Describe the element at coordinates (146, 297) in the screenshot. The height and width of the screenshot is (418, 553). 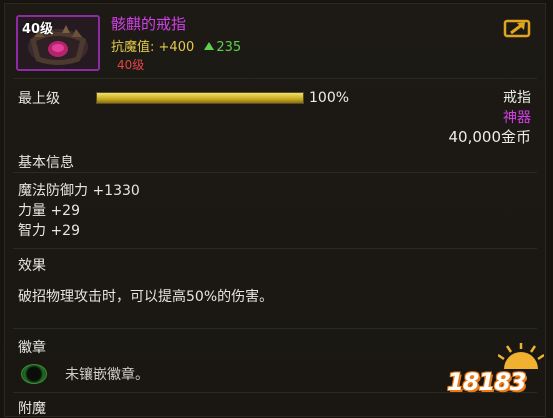
I see `effect-text: 破招物理攻击时，可以提高50%的伤害。` at that location.